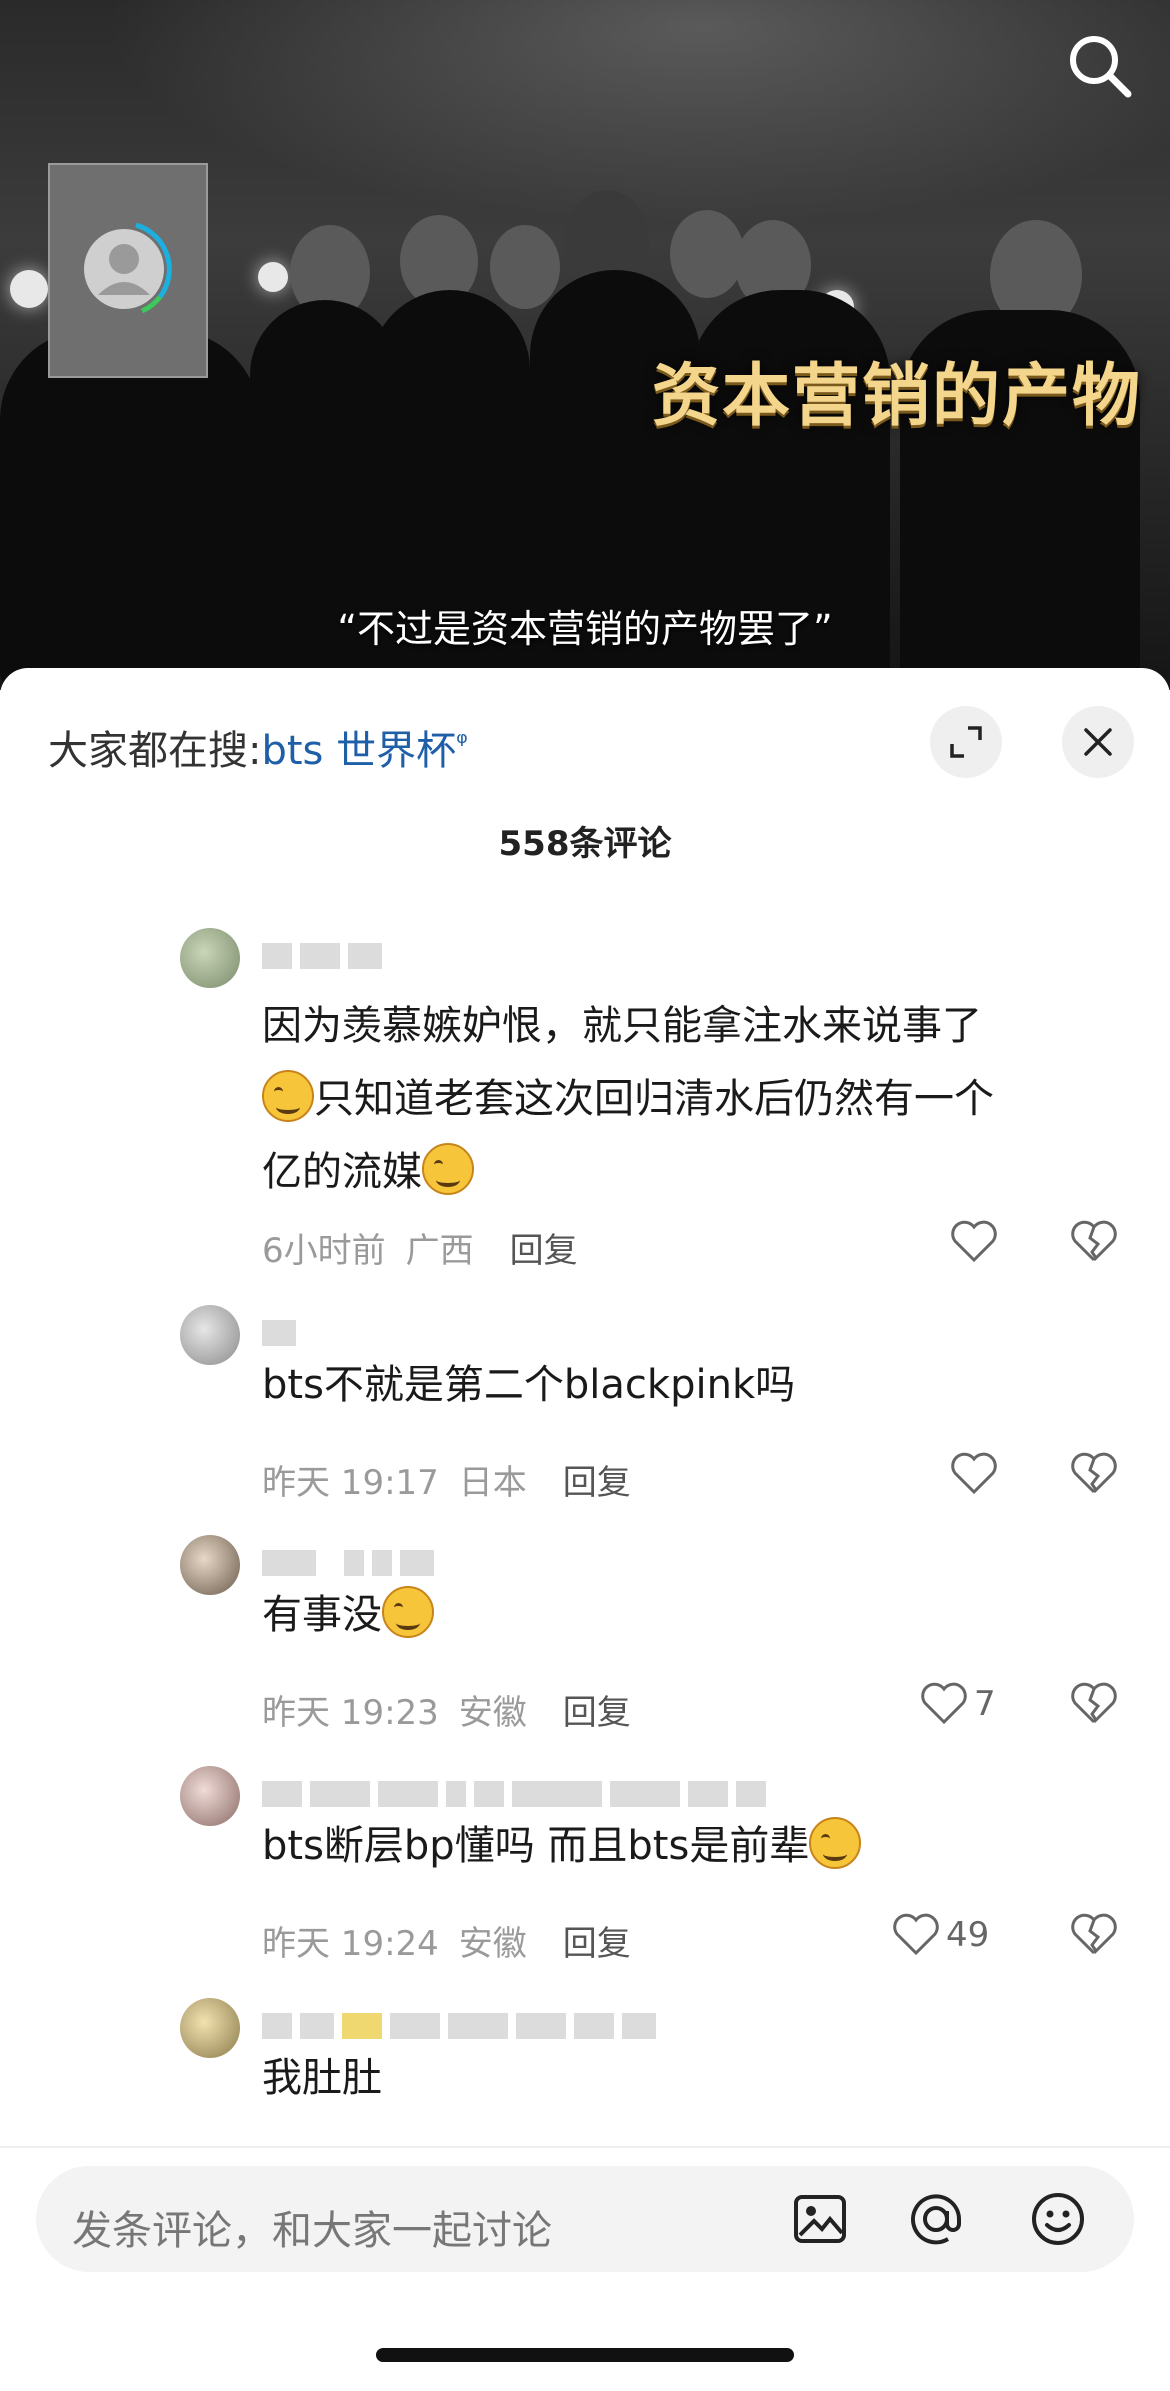 This screenshot has height=2391, width=1170. I want to click on comment-input-placeholder: 发条评论，和大家一起讨论, so click(312, 2227).